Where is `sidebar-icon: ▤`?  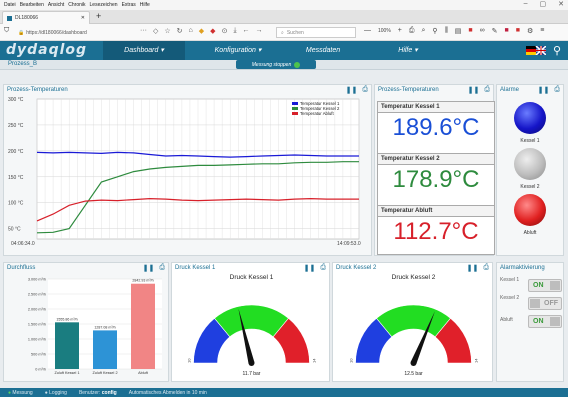 sidebar-icon: ▤ is located at coordinates (458, 31).